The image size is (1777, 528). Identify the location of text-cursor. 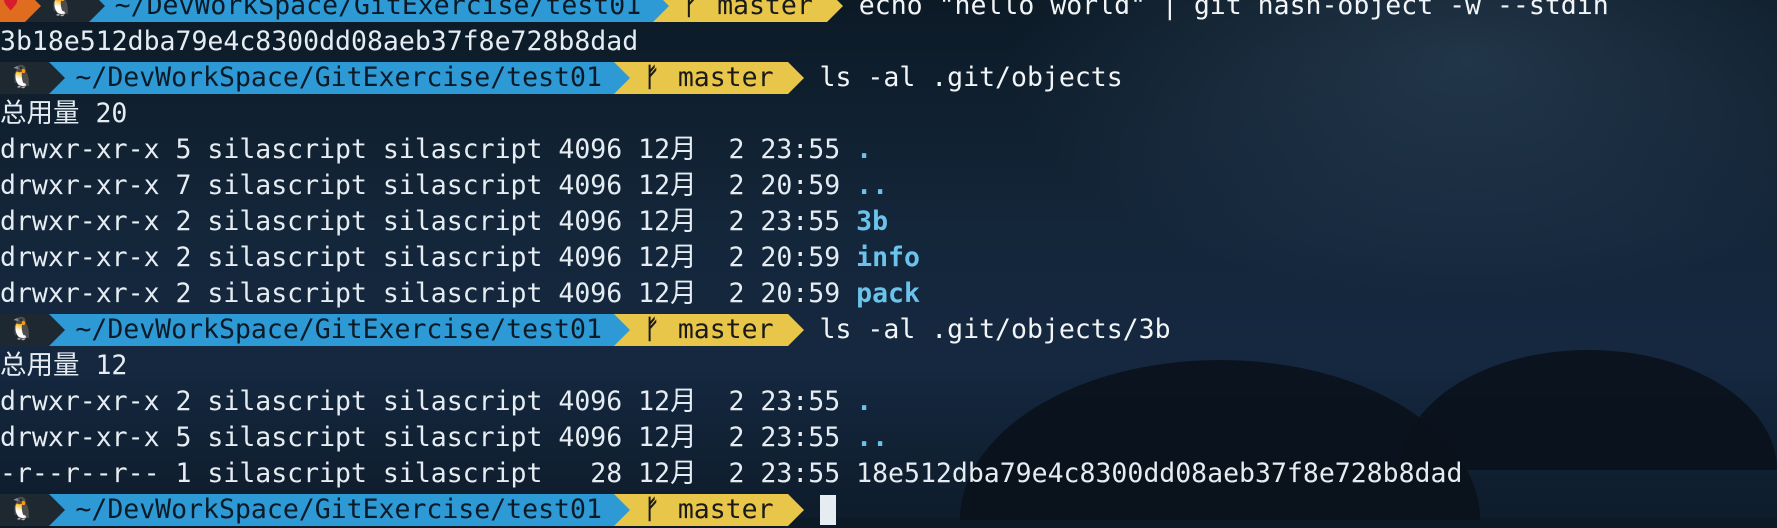
(827, 510).